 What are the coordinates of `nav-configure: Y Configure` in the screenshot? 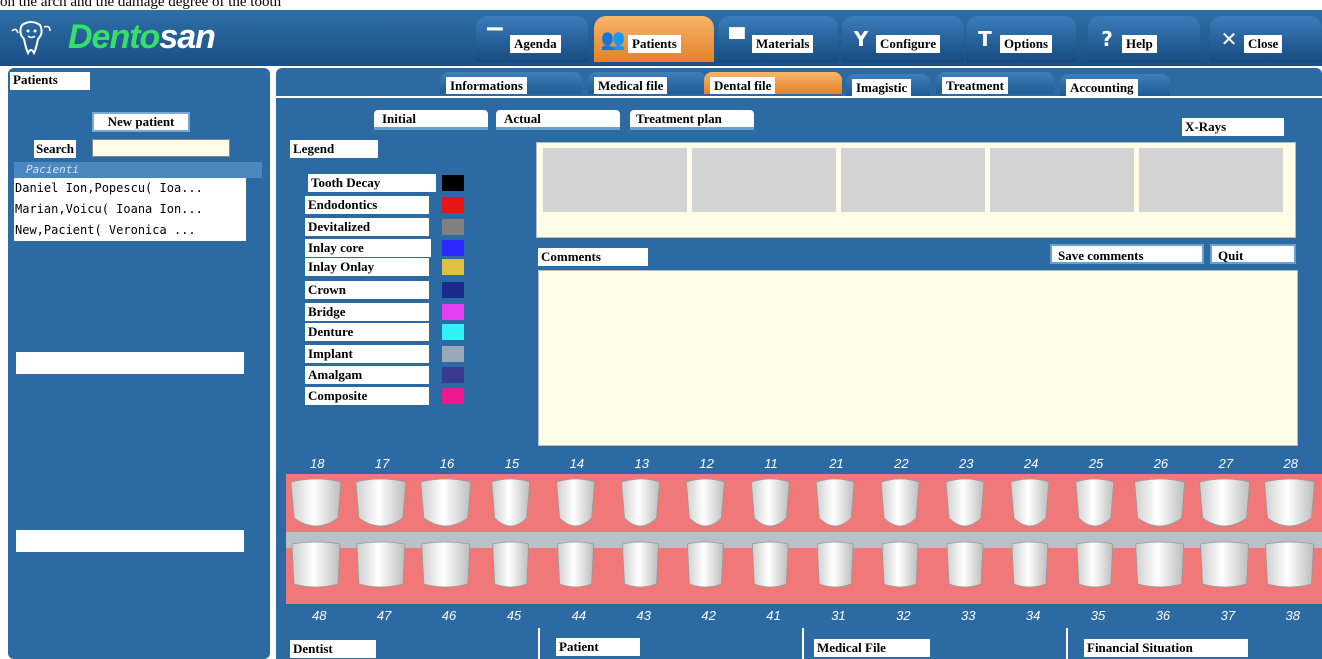 It's located at (903, 39).